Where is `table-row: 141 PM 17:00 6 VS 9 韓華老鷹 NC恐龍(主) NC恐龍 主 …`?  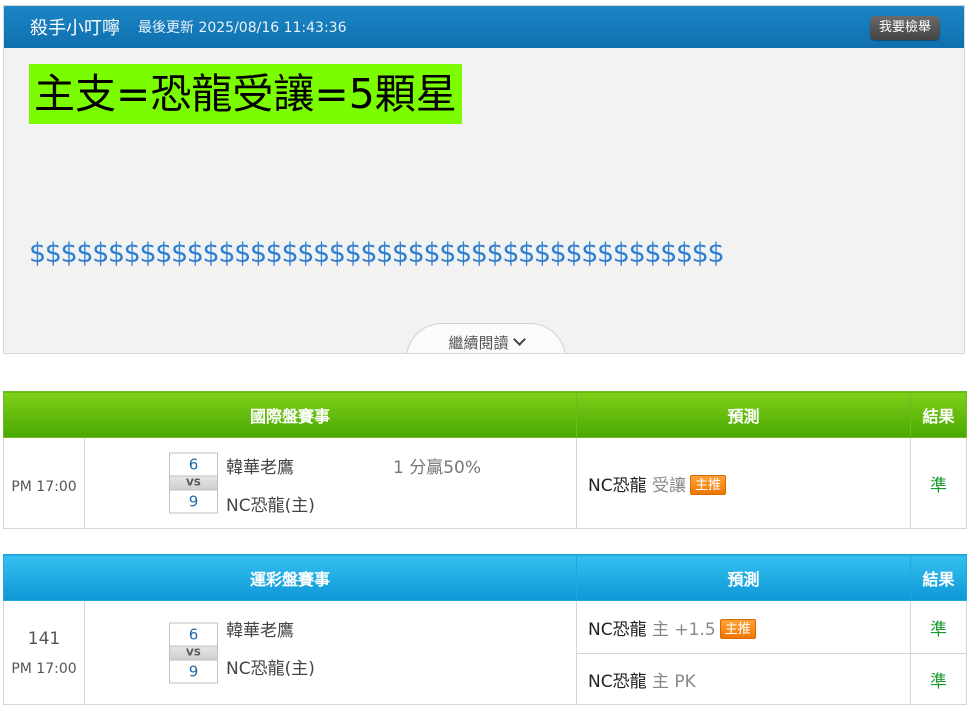
table-row: 141 PM 17:00 6 VS 9 韓華老鷹 NC恐龍(主) NC恐龍 主 … is located at coordinates (485, 652).